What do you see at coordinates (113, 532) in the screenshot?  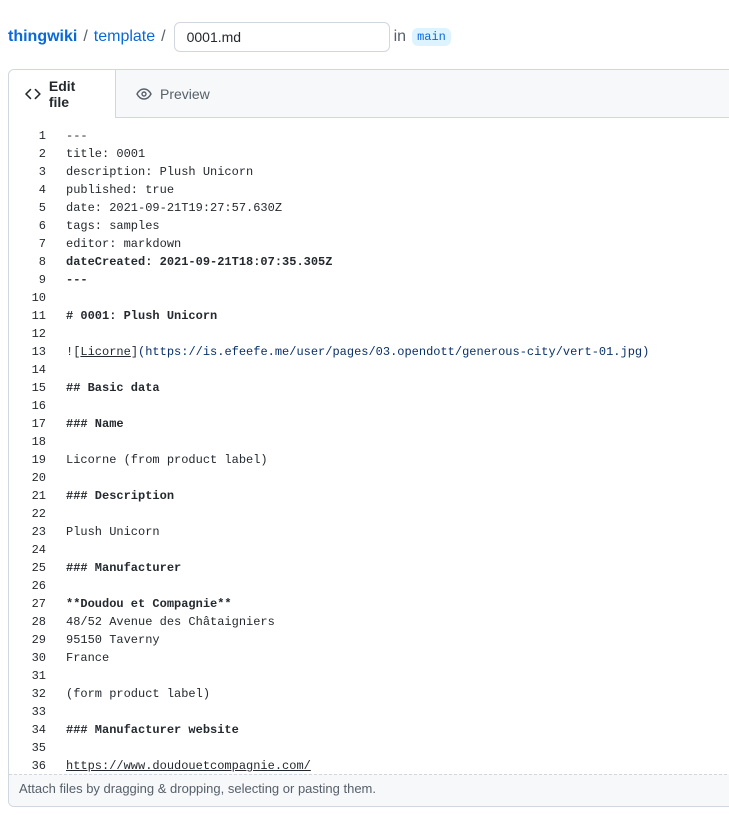 I see `line-text: Plush Unicorn` at bounding box center [113, 532].